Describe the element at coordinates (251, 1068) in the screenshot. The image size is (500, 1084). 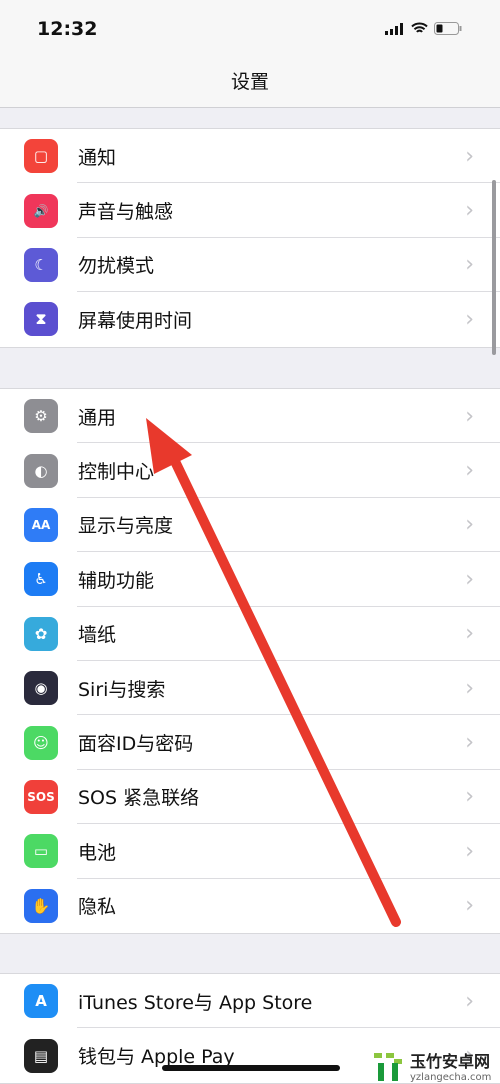
I see `home-indicator` at that location.